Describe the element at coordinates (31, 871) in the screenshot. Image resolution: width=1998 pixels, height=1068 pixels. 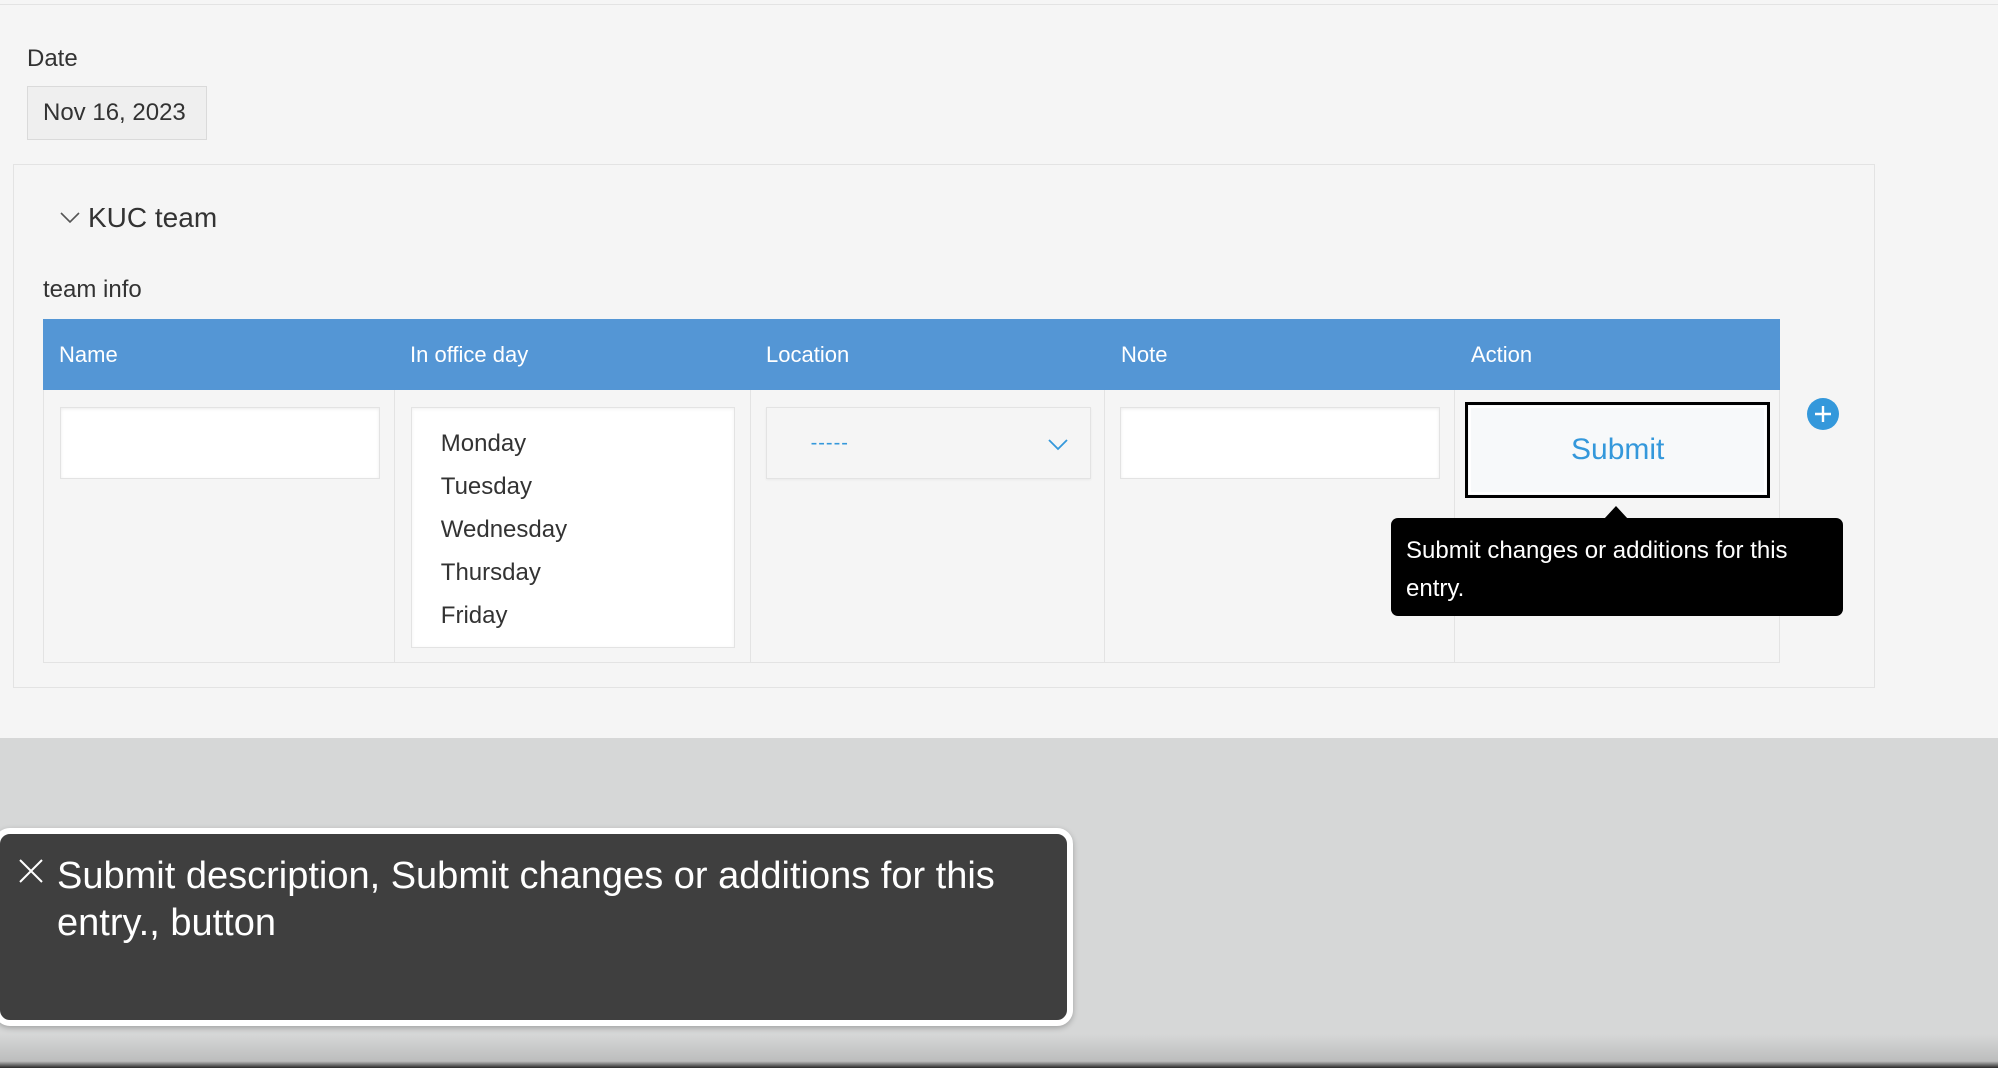
I see `close-icon` at that location.